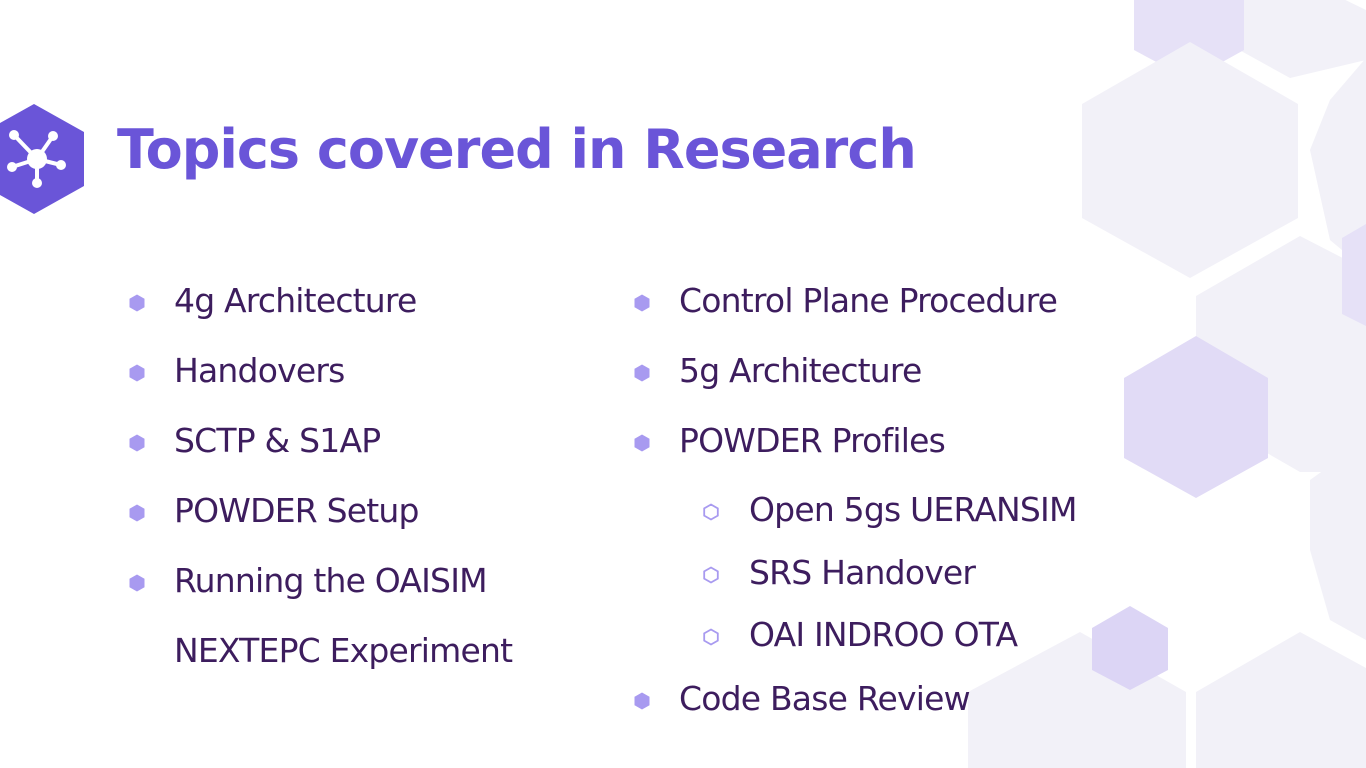 The width and height of the screenshot is (1366, 768). Describe the element at coordinates (42, 159) in the screenshot. I see `network-hub-icon` at that location.